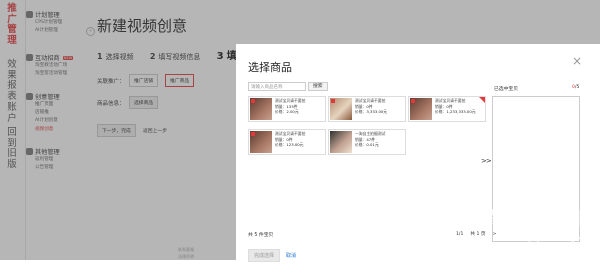  I want to click on selected-corner-icon, so click(482, 100).